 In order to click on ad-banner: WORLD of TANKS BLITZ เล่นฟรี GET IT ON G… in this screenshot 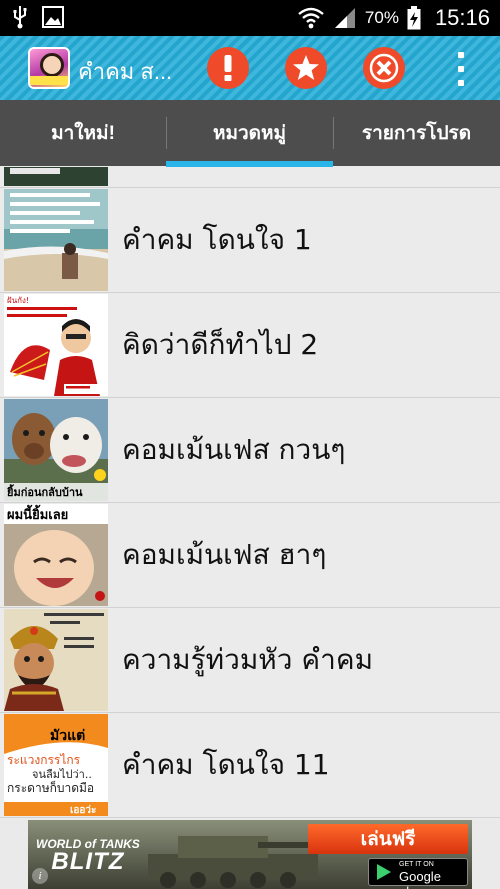, I will do `click(250, 854)`.